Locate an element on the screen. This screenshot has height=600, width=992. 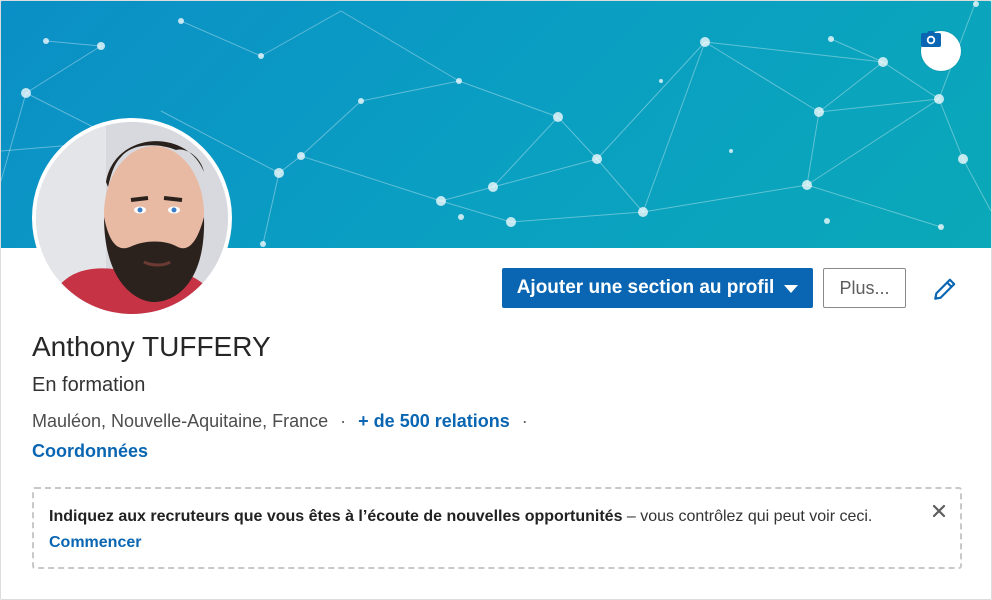
caret-down-icon is located at coordinates (791, 289).